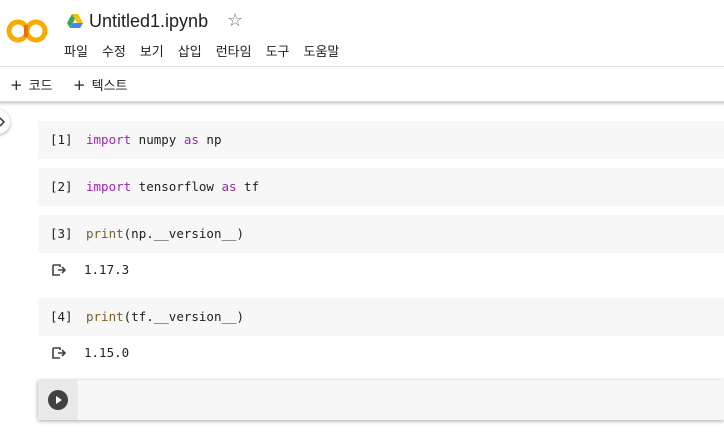  What do you see at coordinates (362, 84) in the screenshot?
I see `toolbar: + 코드 + 텍스트` at bounding box center [362, 84].